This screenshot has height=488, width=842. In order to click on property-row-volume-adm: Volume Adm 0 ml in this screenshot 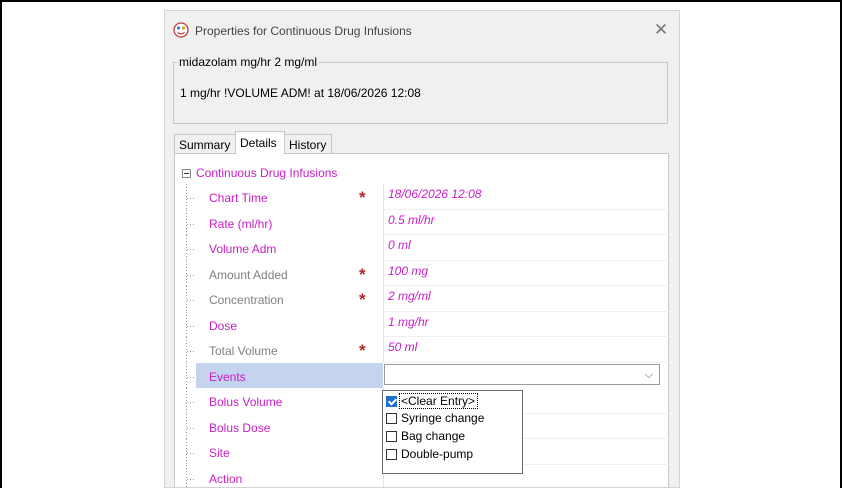, I will do `click(422, 248)`.